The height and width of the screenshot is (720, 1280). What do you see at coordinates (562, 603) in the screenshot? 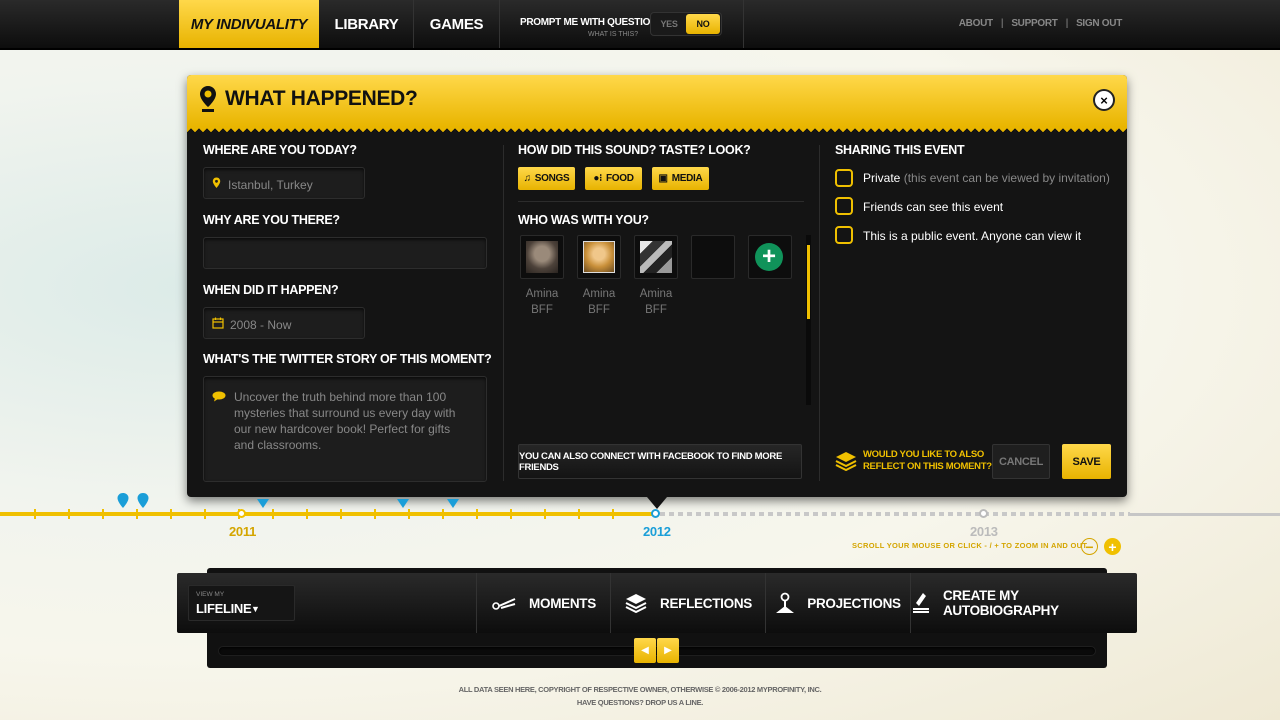
I see `moments-label: MOMENTS` at bounding box center [562, 603].